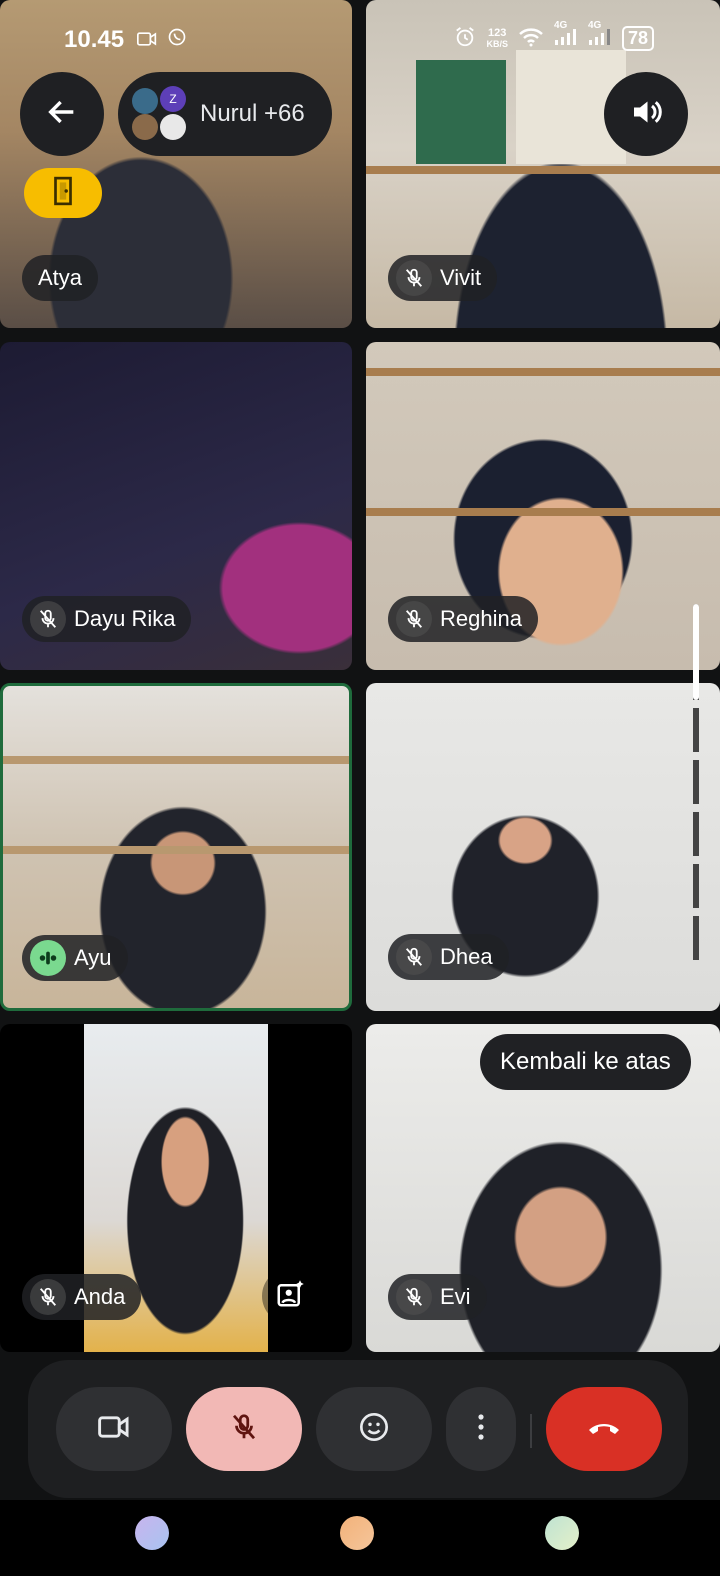  I want to click on nav-home-button, so click(357, 1533).